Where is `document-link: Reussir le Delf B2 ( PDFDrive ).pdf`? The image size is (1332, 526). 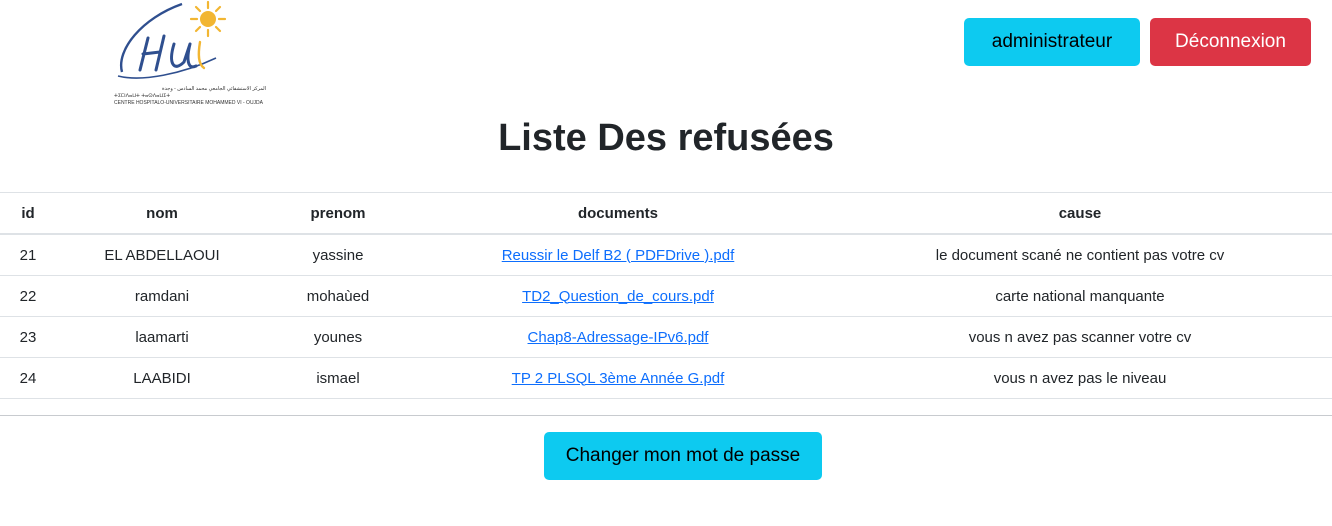
document-link: Reussir le Delf B2 ( PDFDrive ).pdf is located at coordinates (618, 255).